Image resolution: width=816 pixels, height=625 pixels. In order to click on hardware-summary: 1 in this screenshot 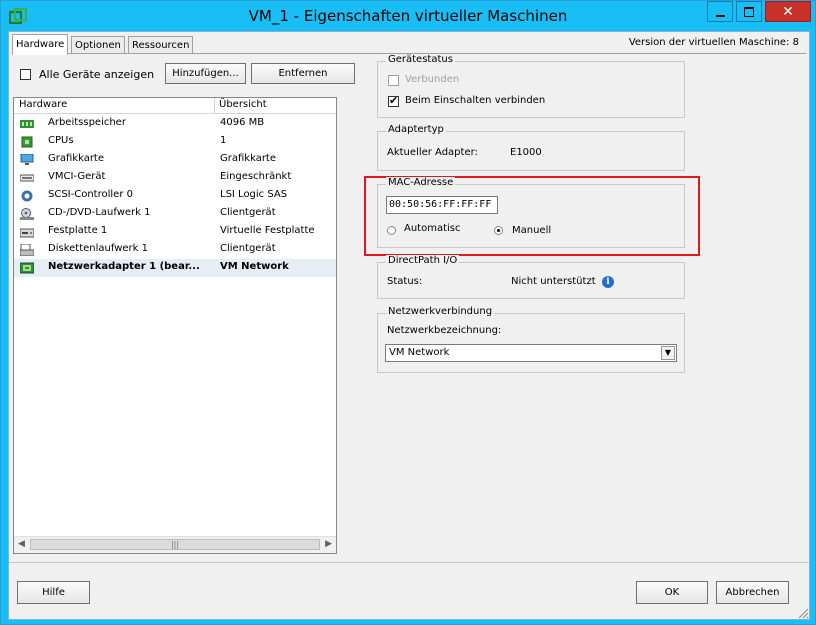, I will do `click(223, 140)`.